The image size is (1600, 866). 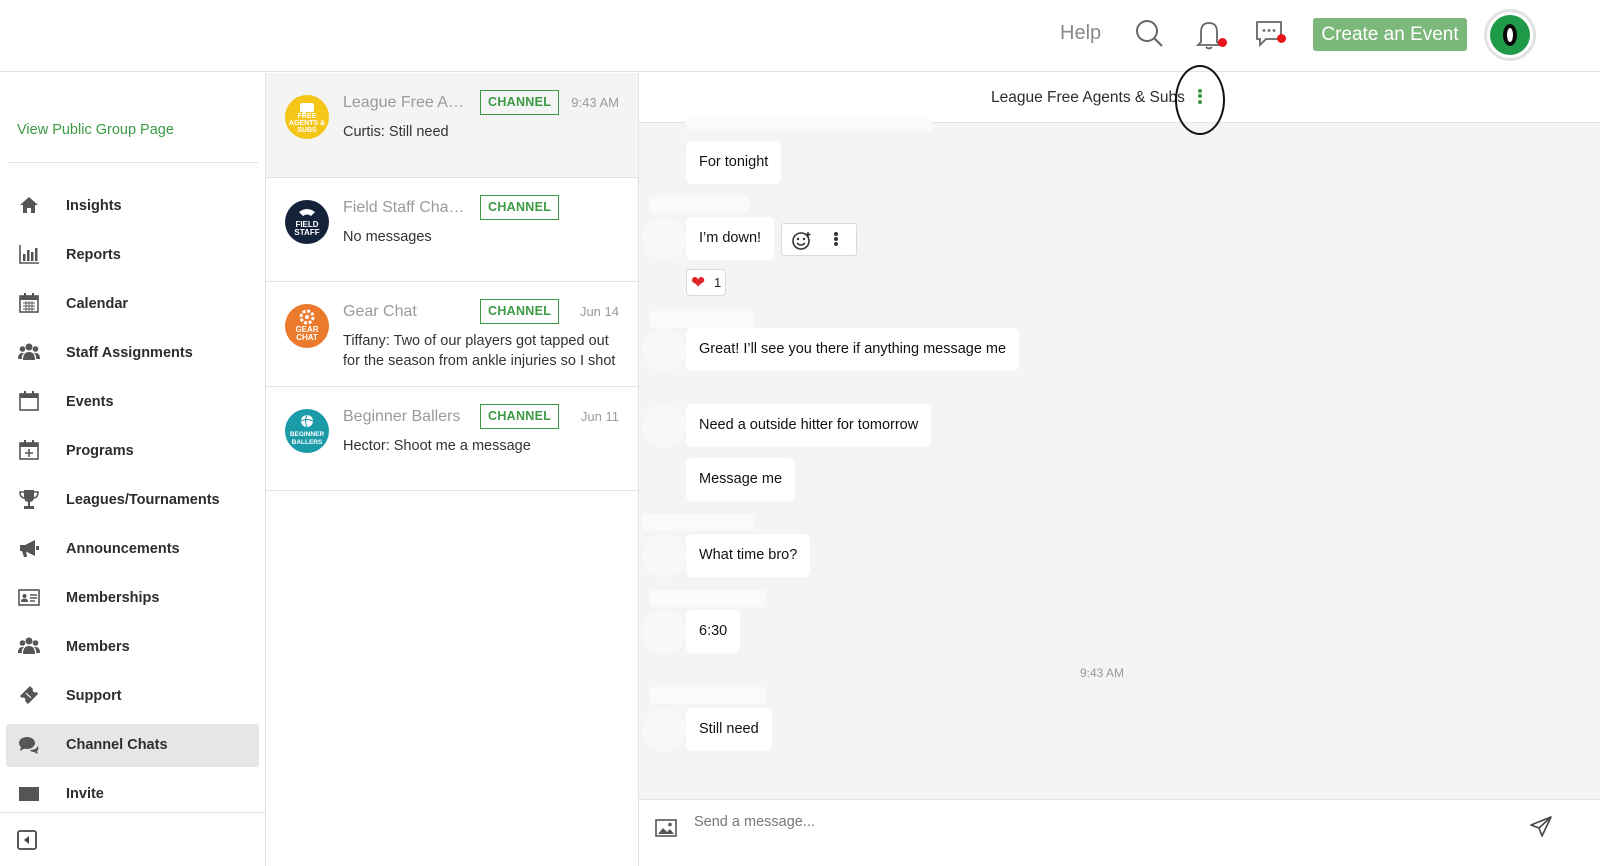 I want to click on message-bubble: Need a outside hitter for tomorrow, so click(x=809, y=425).